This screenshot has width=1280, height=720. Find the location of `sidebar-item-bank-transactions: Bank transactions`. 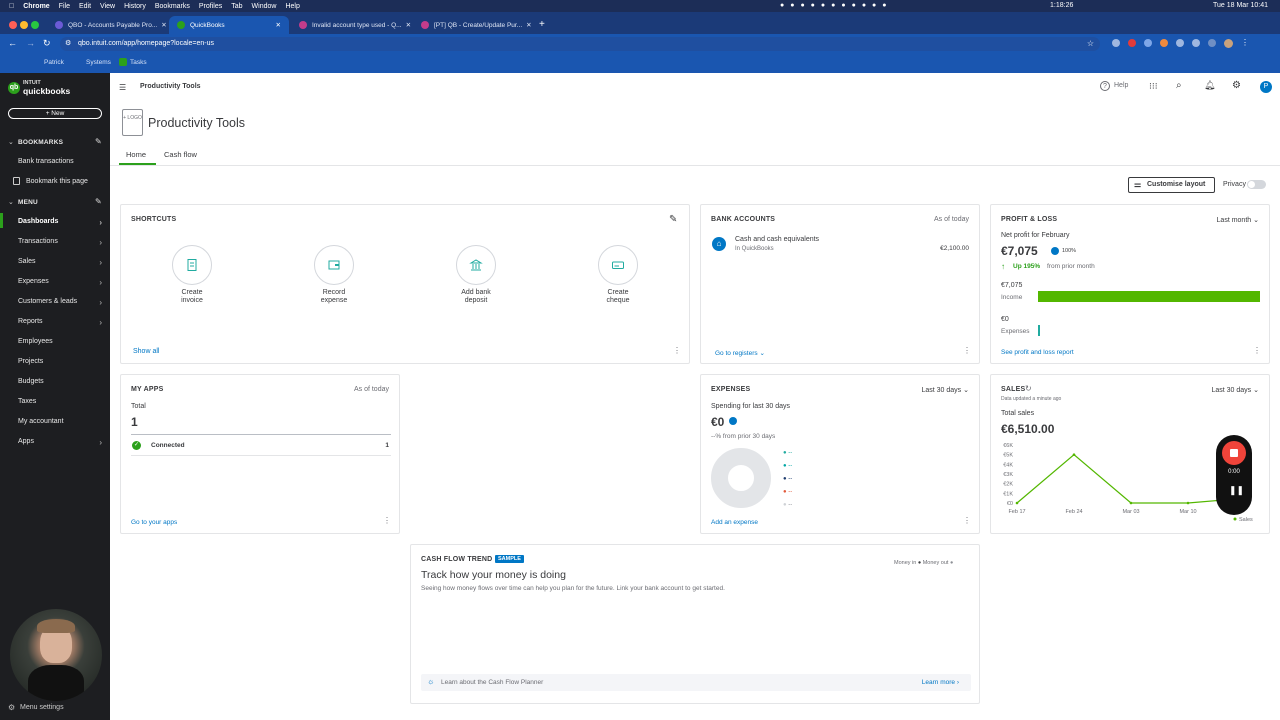

sidebar-item-bank-transactions: Bank transactions is located at coordinates (62, 161).